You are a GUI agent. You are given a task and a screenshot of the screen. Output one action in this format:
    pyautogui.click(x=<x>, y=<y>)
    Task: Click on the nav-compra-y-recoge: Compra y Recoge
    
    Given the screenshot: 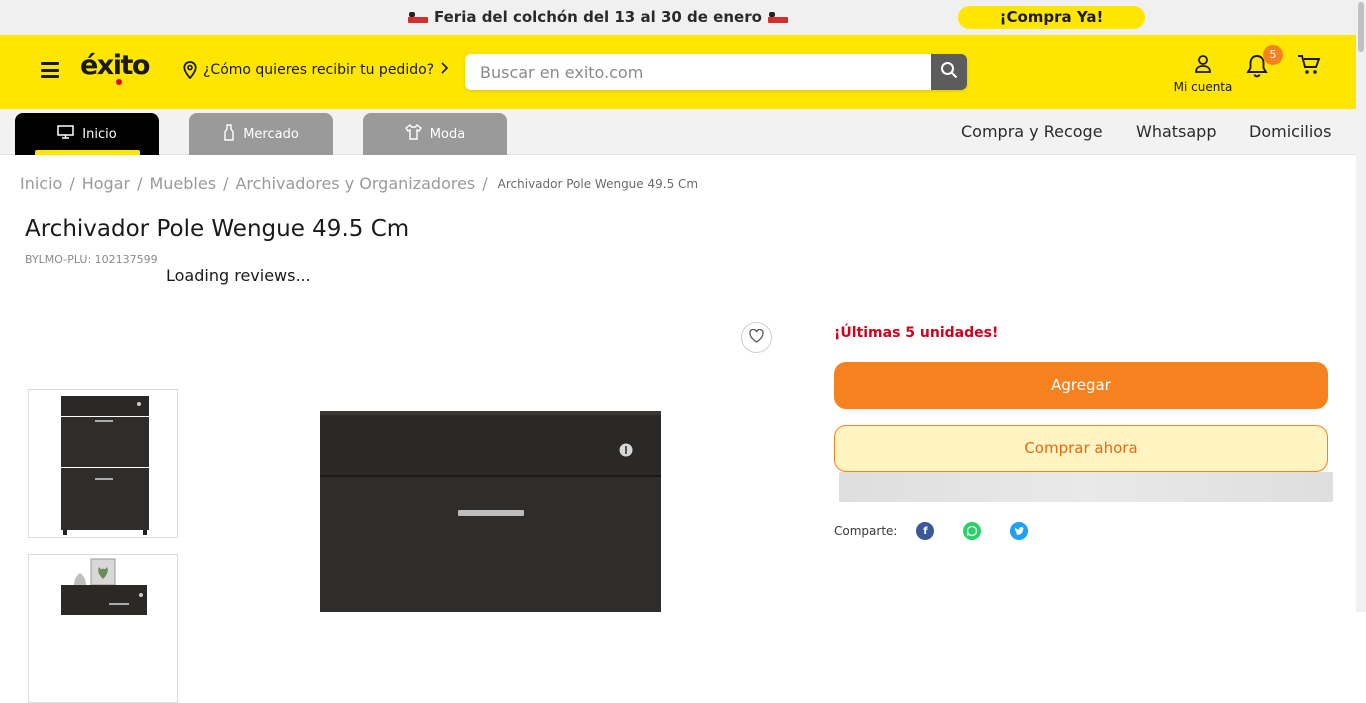 What is the action you would take?
    pyautogui.click(x=1032, y=131)
    